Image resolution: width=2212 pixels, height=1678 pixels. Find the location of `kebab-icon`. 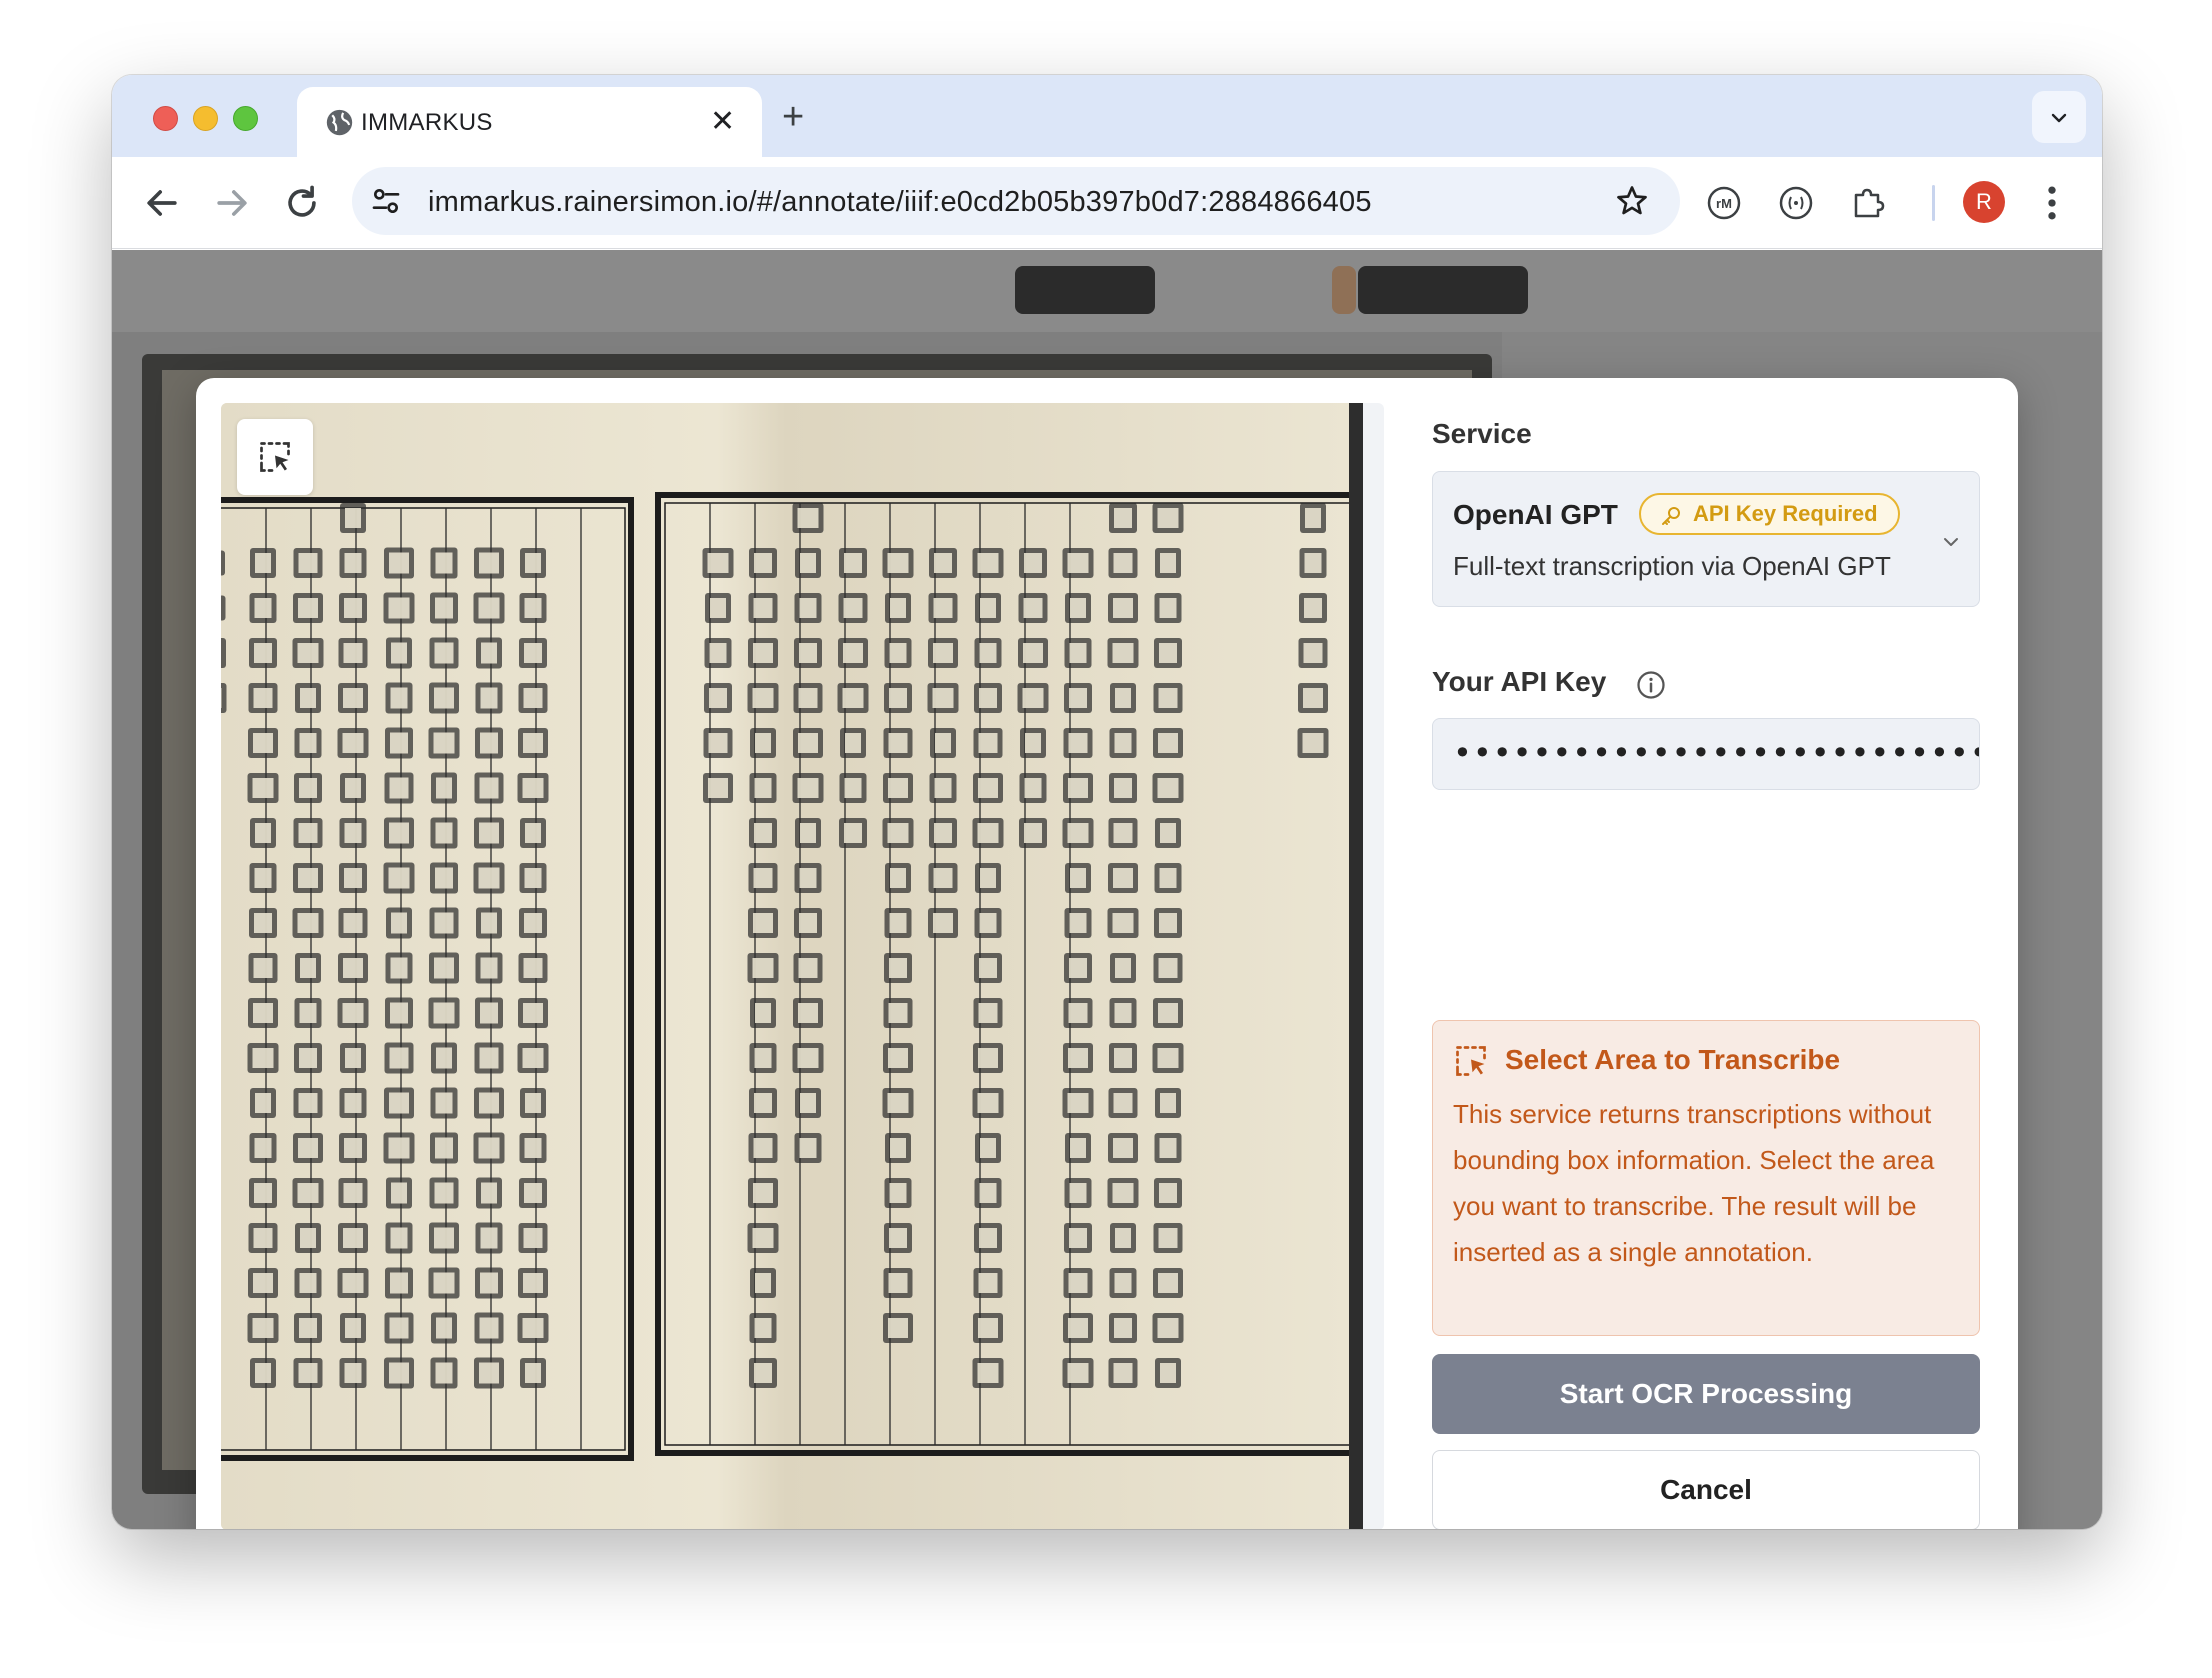

kebab-icon is located at coordinates (2052, 203).